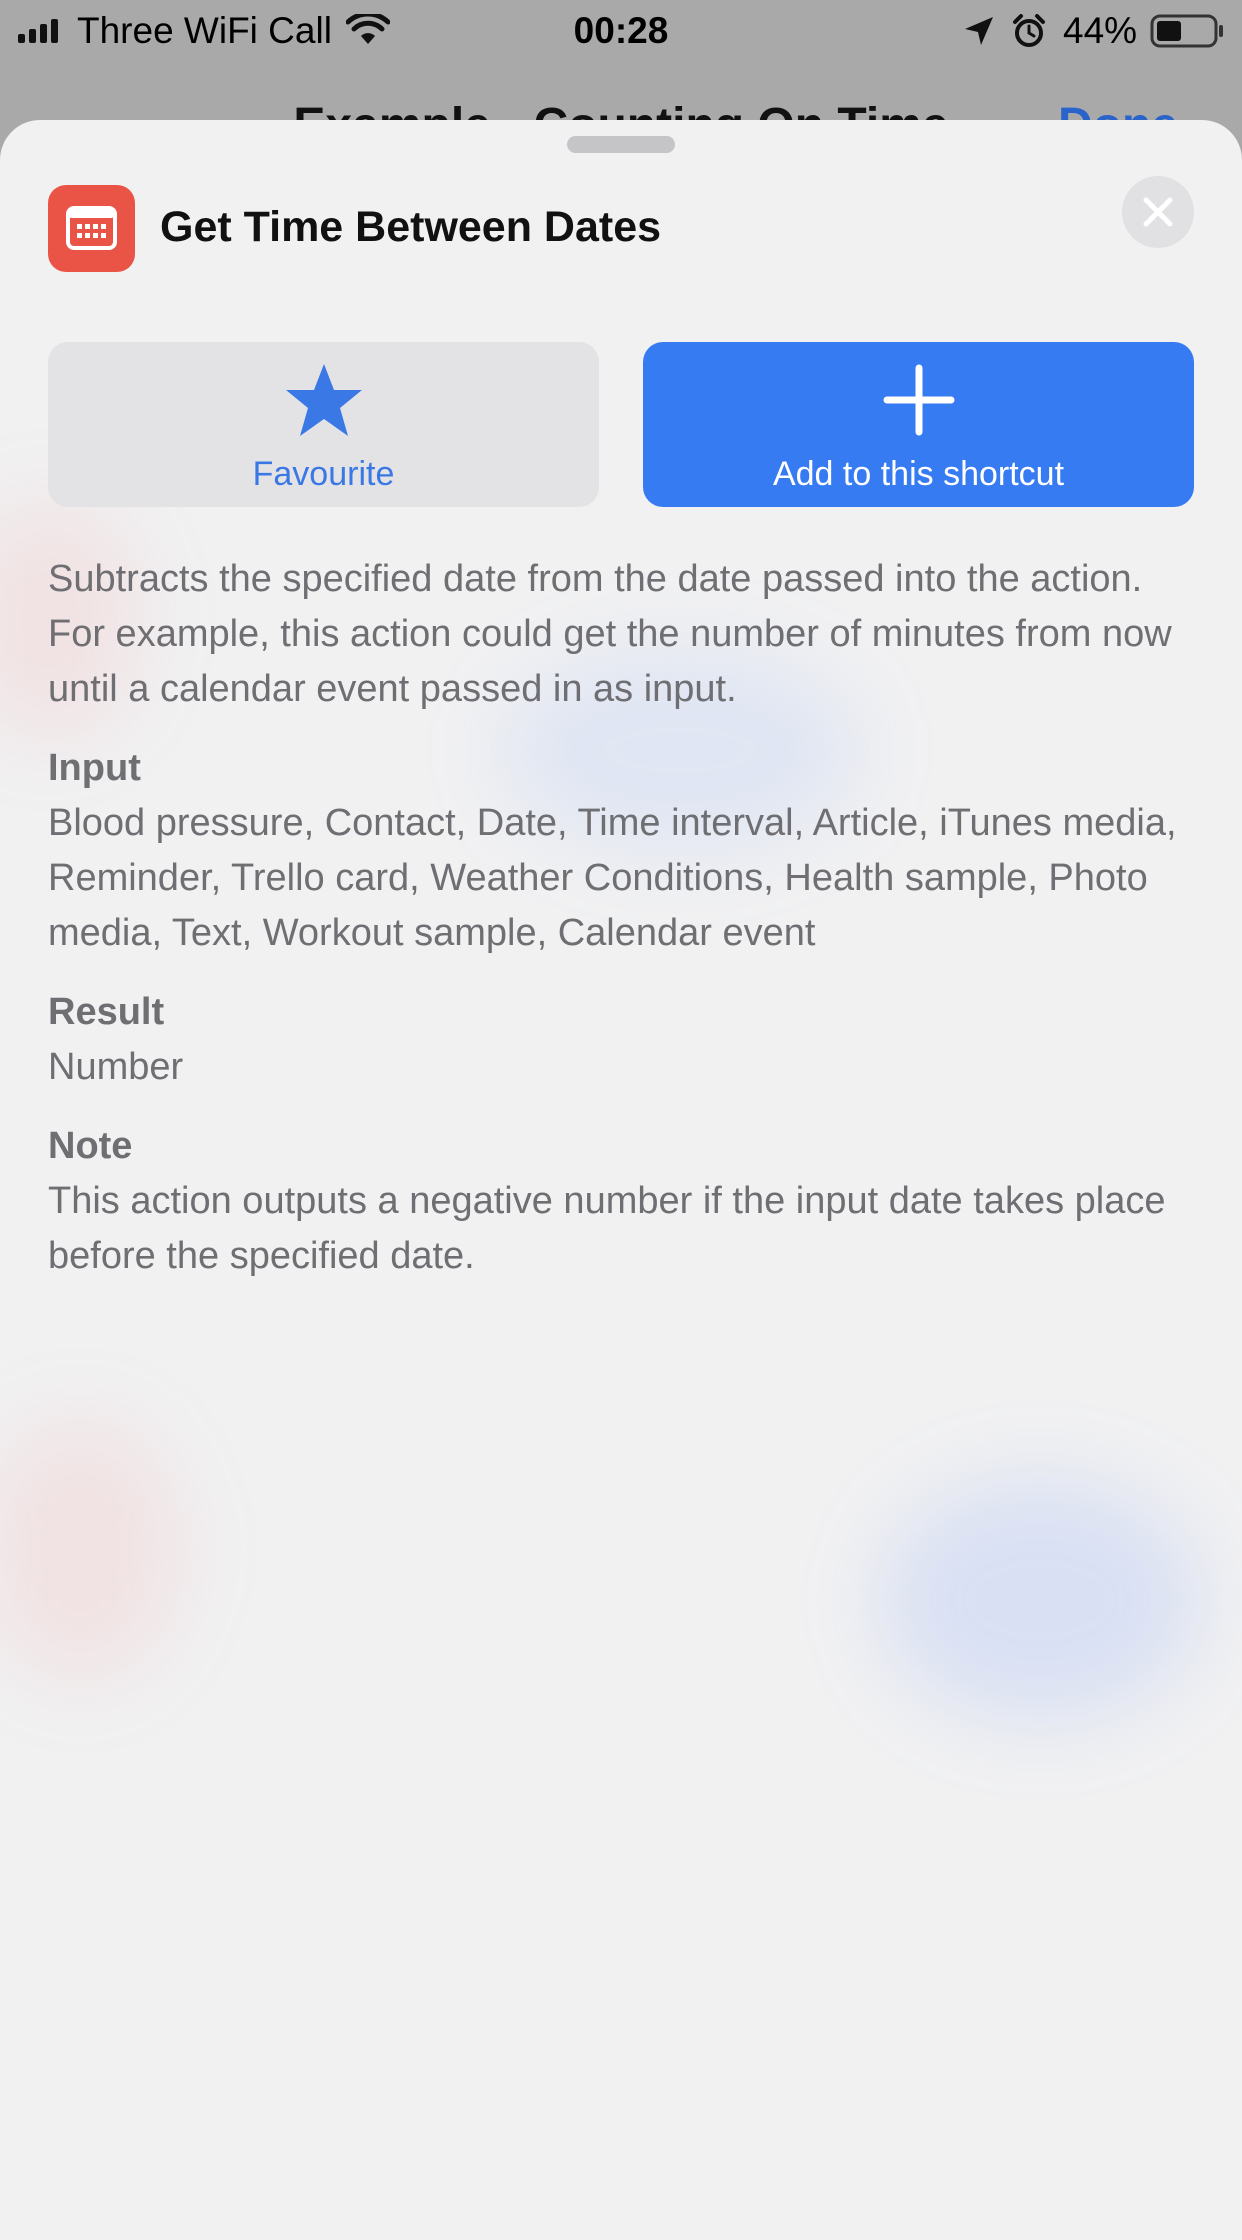 The image size is (1242, 2240). I want to click on status-time: 00:28, so click(621, 30).